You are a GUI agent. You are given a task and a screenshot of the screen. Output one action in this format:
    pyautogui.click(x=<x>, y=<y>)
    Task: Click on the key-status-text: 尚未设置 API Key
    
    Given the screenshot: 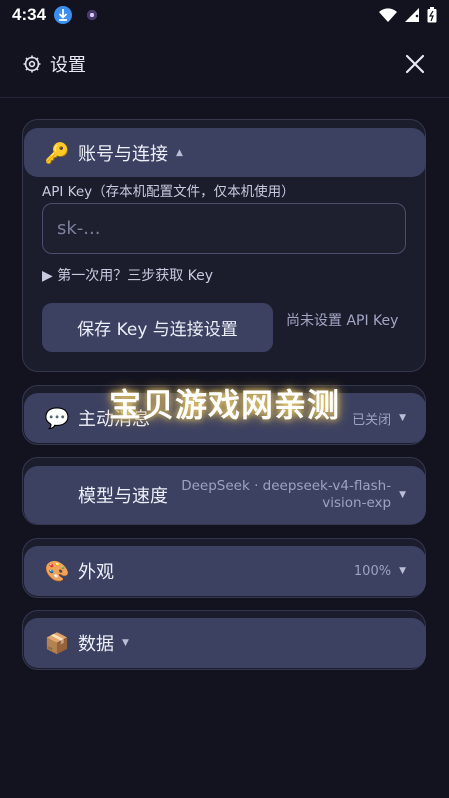 What is the action you would take?
    pyautogui.click(x=342, y=321)
    